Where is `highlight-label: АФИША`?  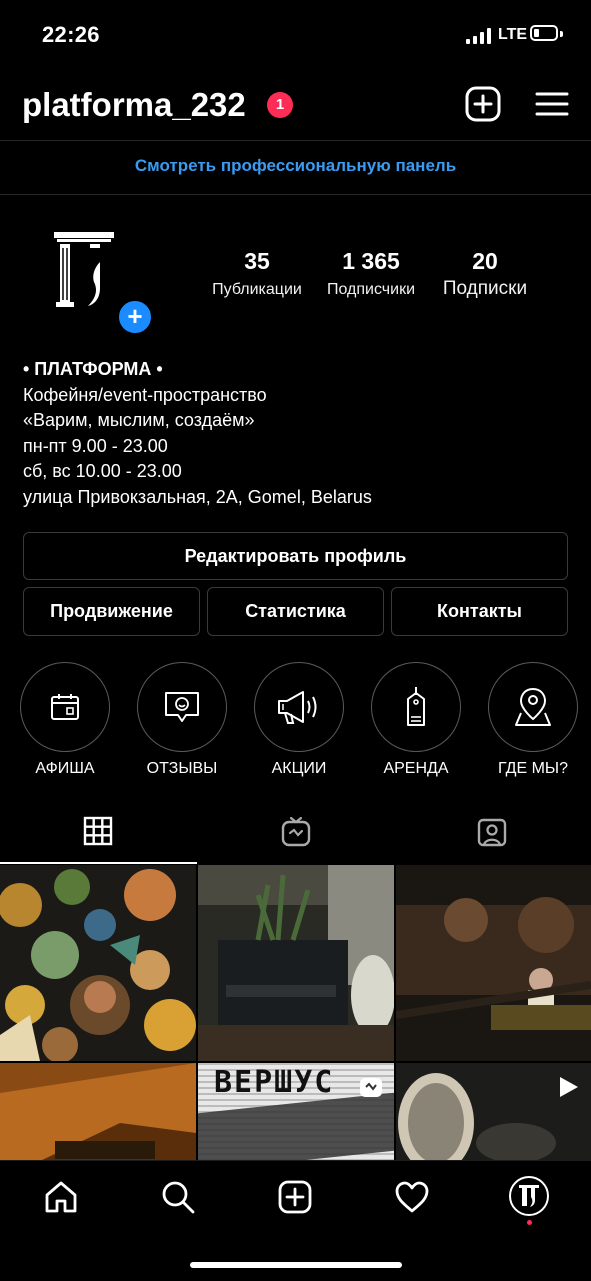
highlight-label: АФИША is located at coordinates (65, 768).